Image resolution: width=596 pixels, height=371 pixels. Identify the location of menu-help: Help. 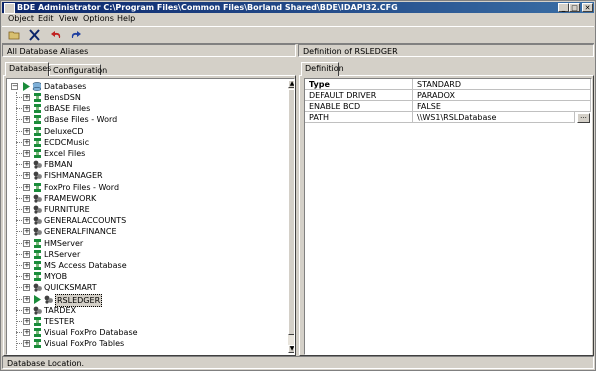
(126, 19).